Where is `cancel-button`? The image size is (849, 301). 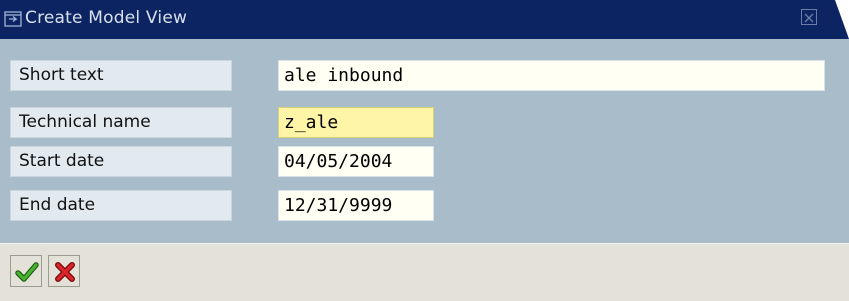 cancel-button is located at coordinates (64, 271).